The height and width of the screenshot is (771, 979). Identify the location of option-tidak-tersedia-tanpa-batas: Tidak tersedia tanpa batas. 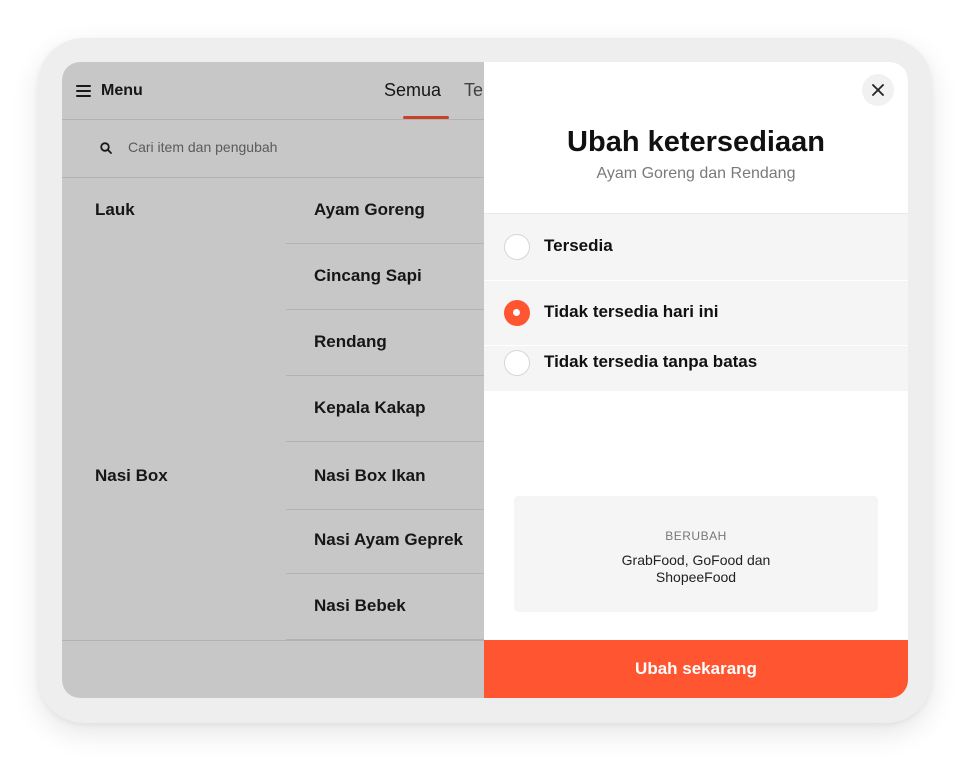
(696, 364).